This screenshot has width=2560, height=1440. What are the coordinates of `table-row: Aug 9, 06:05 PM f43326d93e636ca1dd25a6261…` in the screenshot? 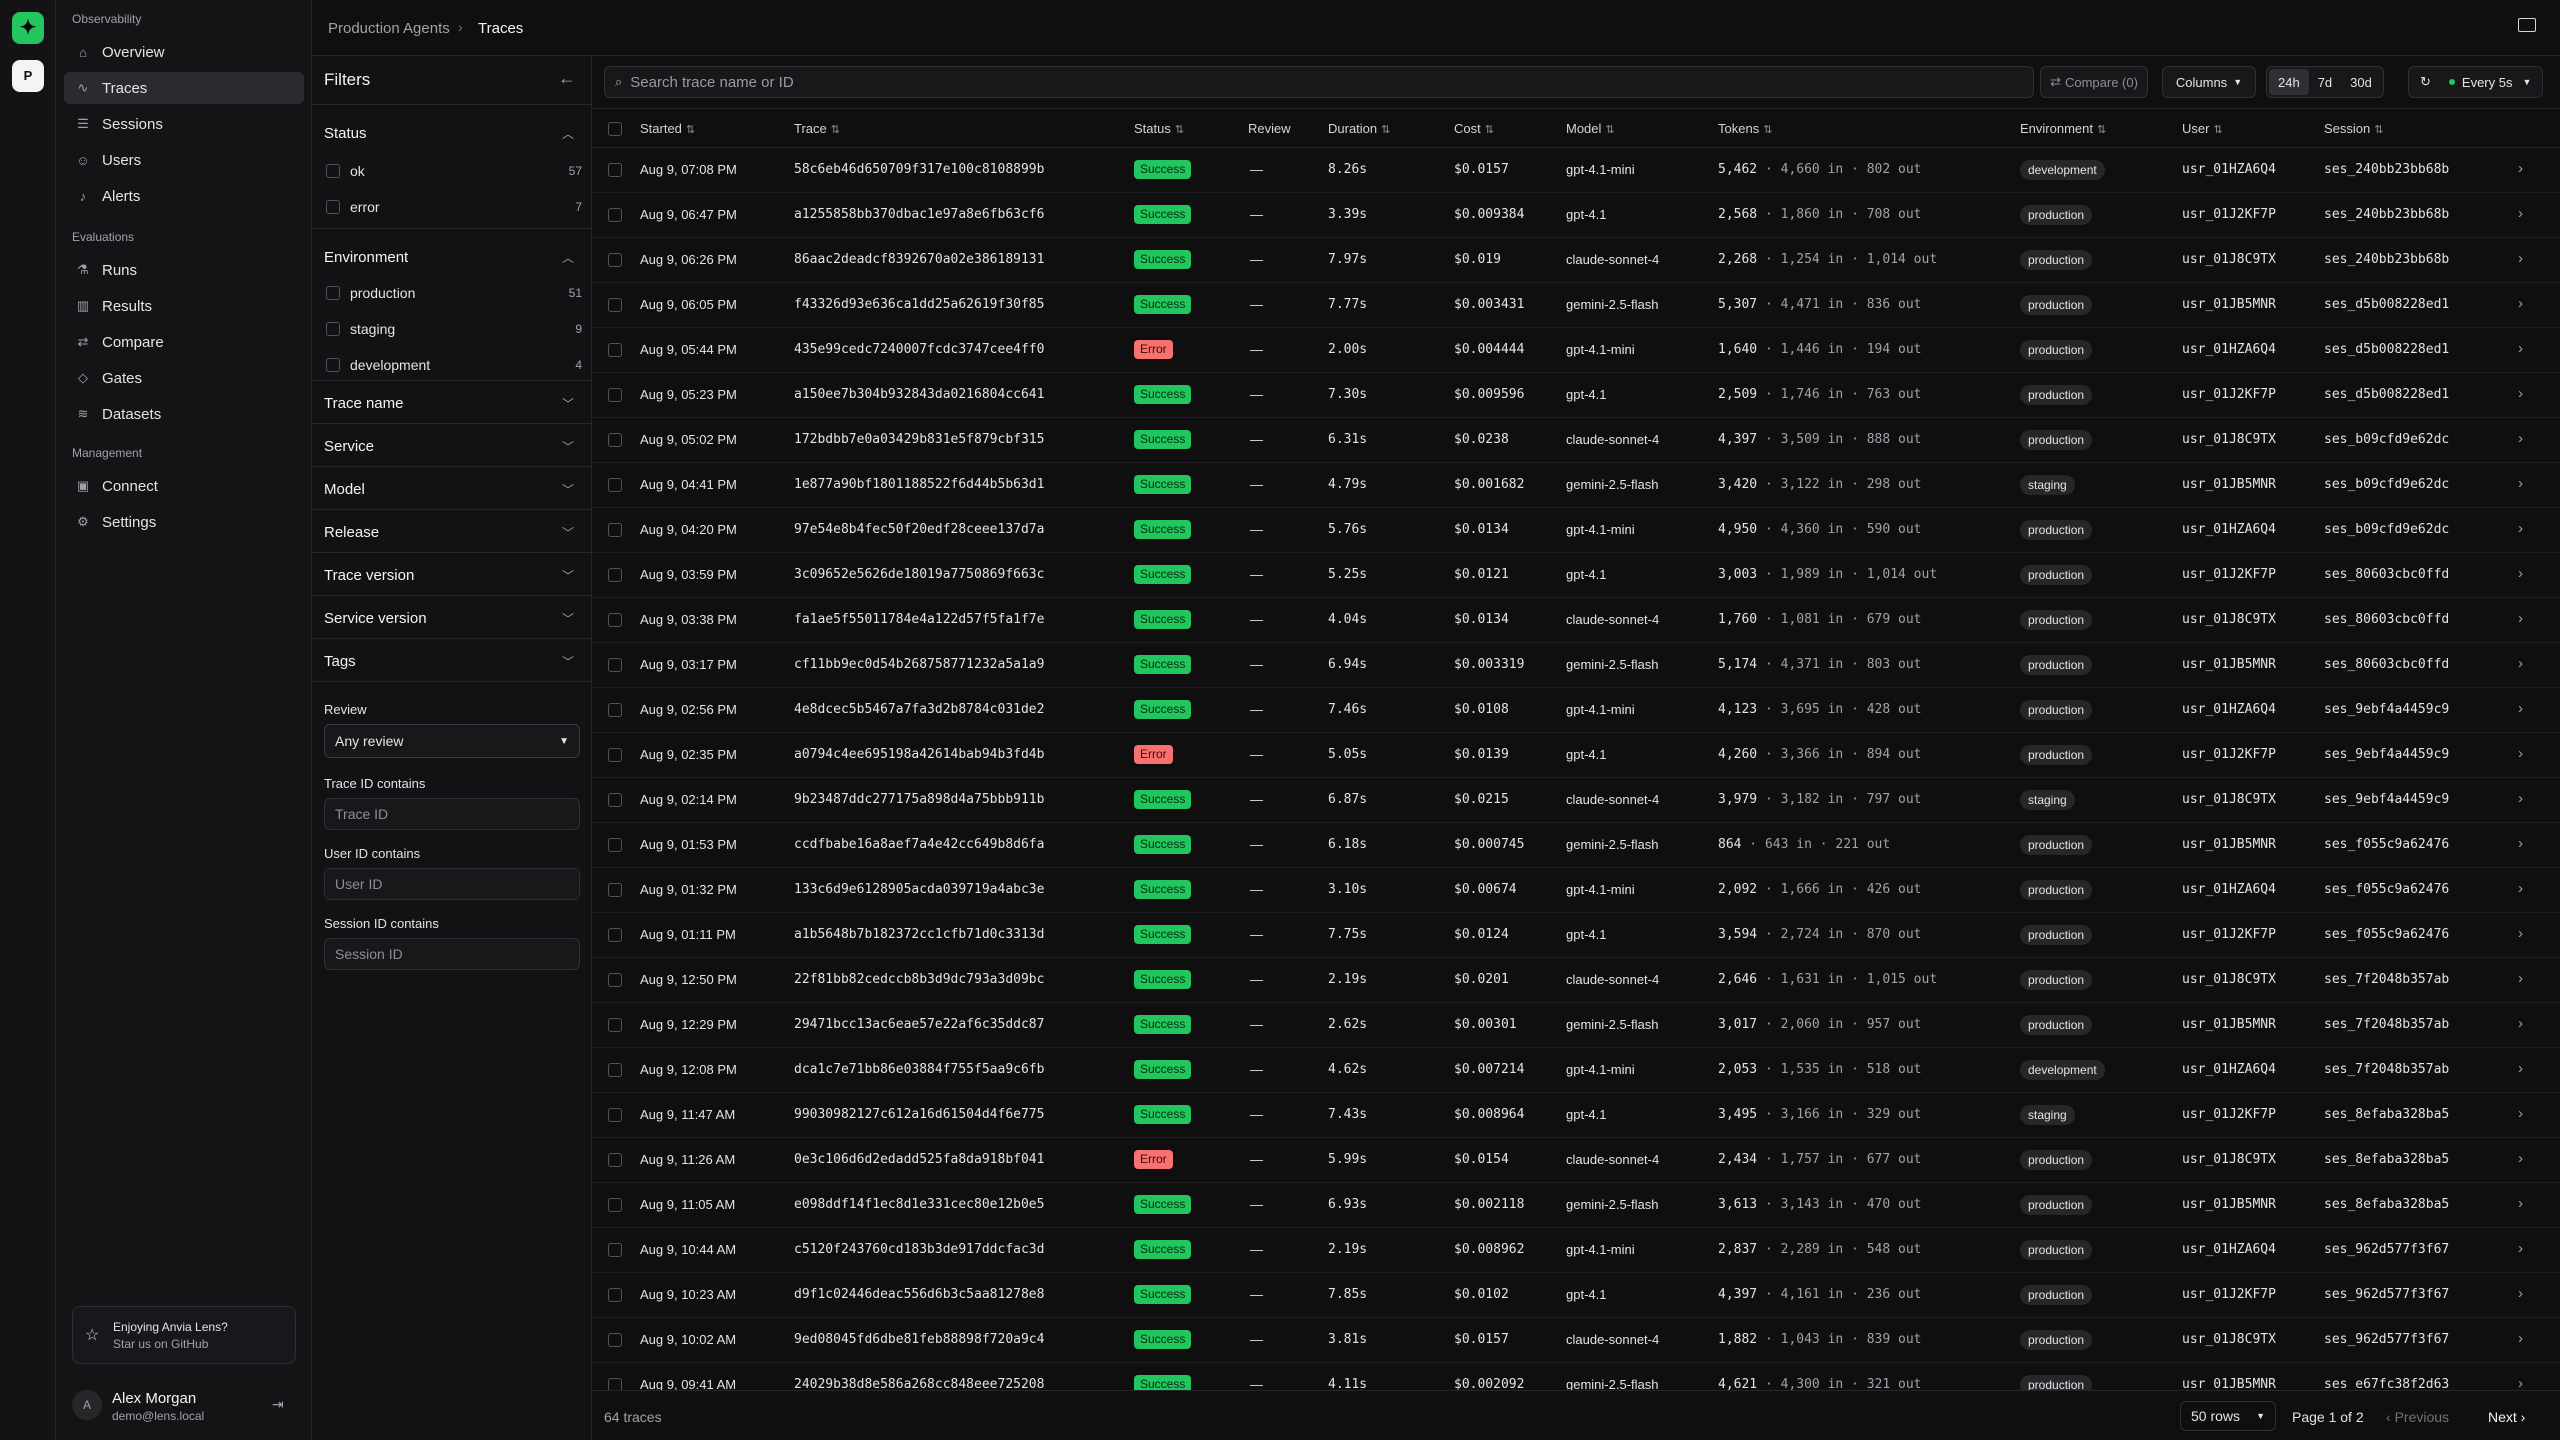 It's located at (1576, 305).